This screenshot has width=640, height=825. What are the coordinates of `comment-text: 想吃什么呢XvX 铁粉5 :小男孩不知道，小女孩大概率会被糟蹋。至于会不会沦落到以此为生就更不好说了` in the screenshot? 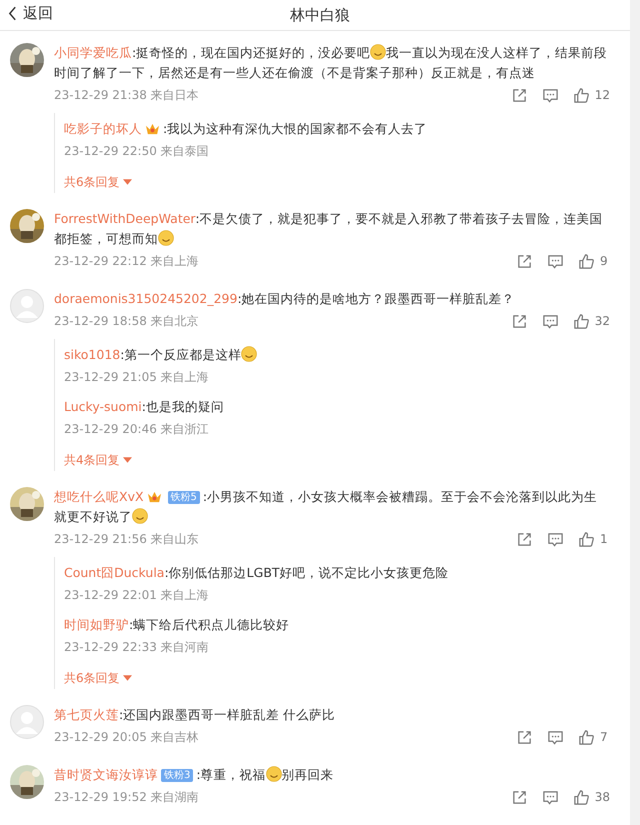 It's located at (326, 507).